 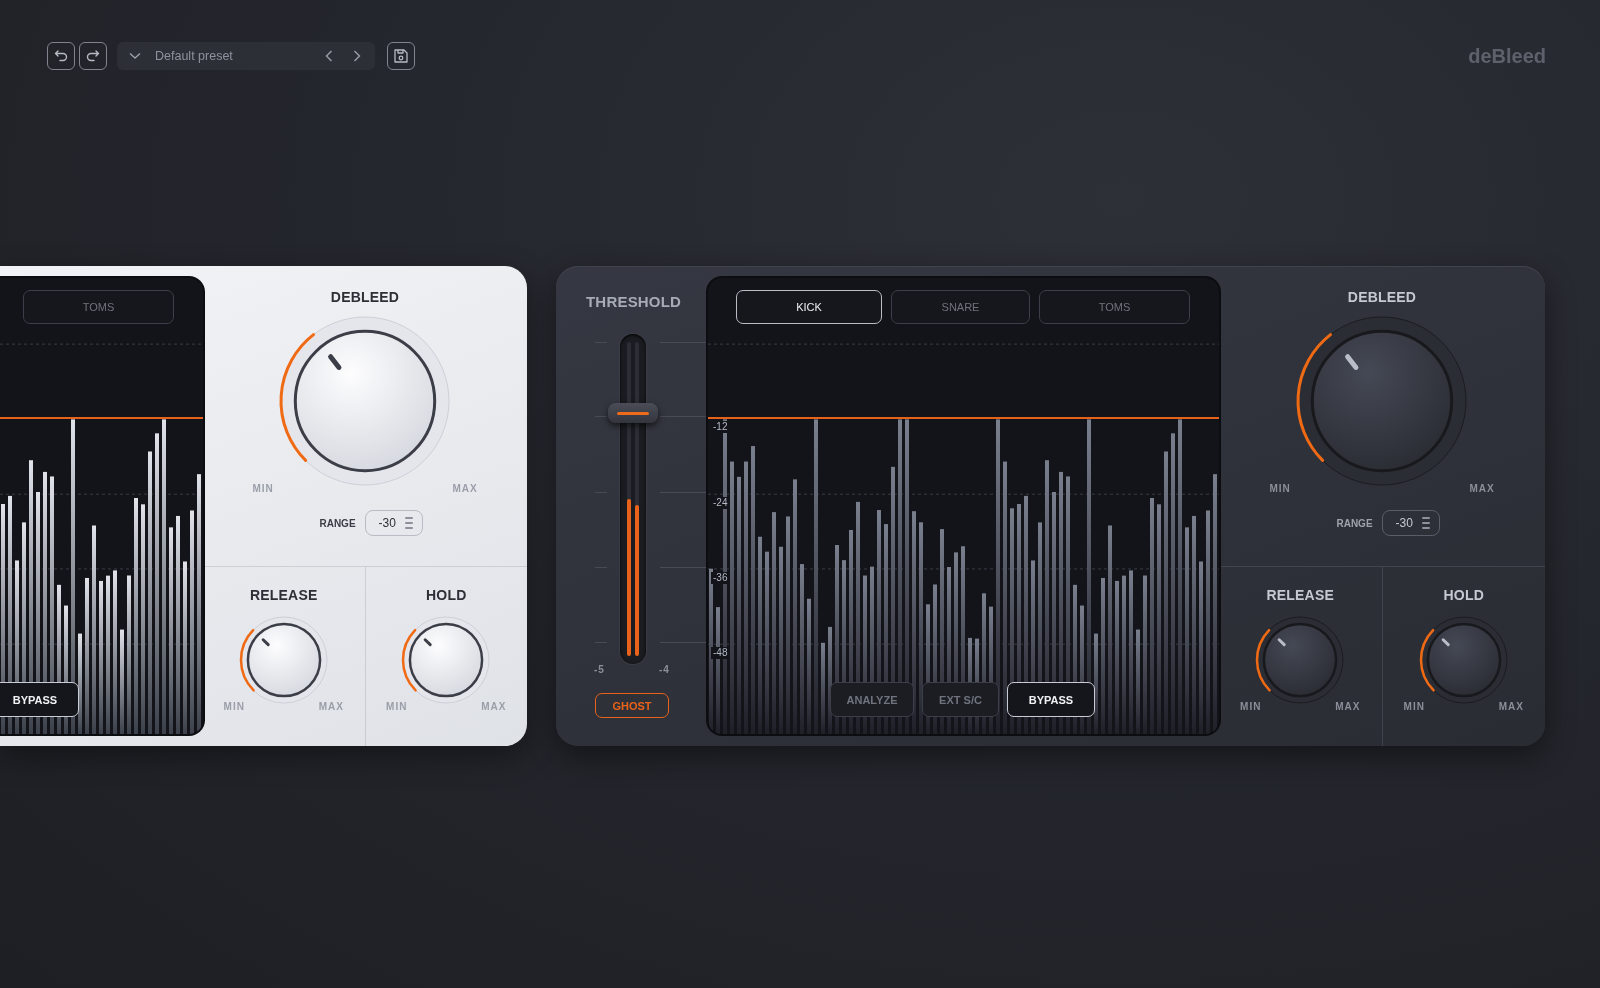 What do you see at coordinates (960, 307) in the screenshot?
I see `instrument-tab: SNARE` at bounding box center [960, 307].